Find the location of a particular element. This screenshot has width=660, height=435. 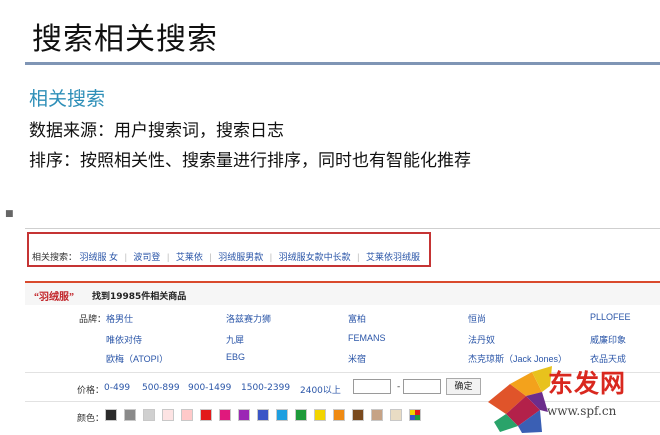

color-label: 颜色： is located at coordinates (91, 419).